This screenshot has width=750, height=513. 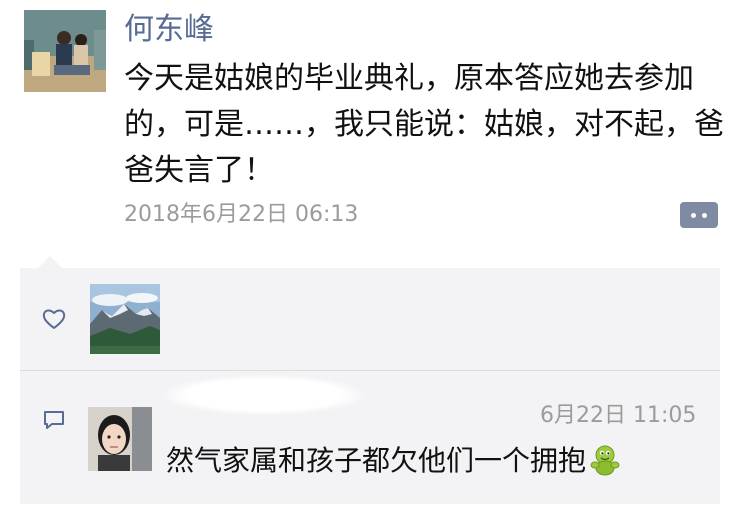 What do you see at coordinates (50, 262) in the screenshot?
I see `panel-pointer` at bounding box center [50, 262].